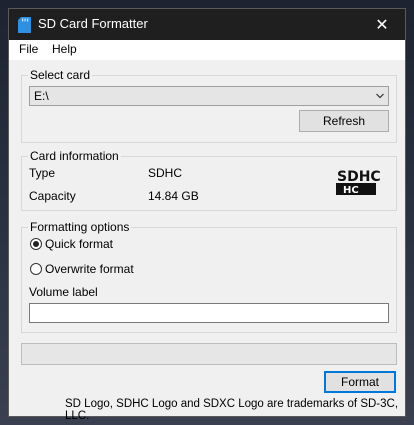  Describe the element at coordinates (165, 173) in the screenshot. I see `type-value: SDHC` at that location.